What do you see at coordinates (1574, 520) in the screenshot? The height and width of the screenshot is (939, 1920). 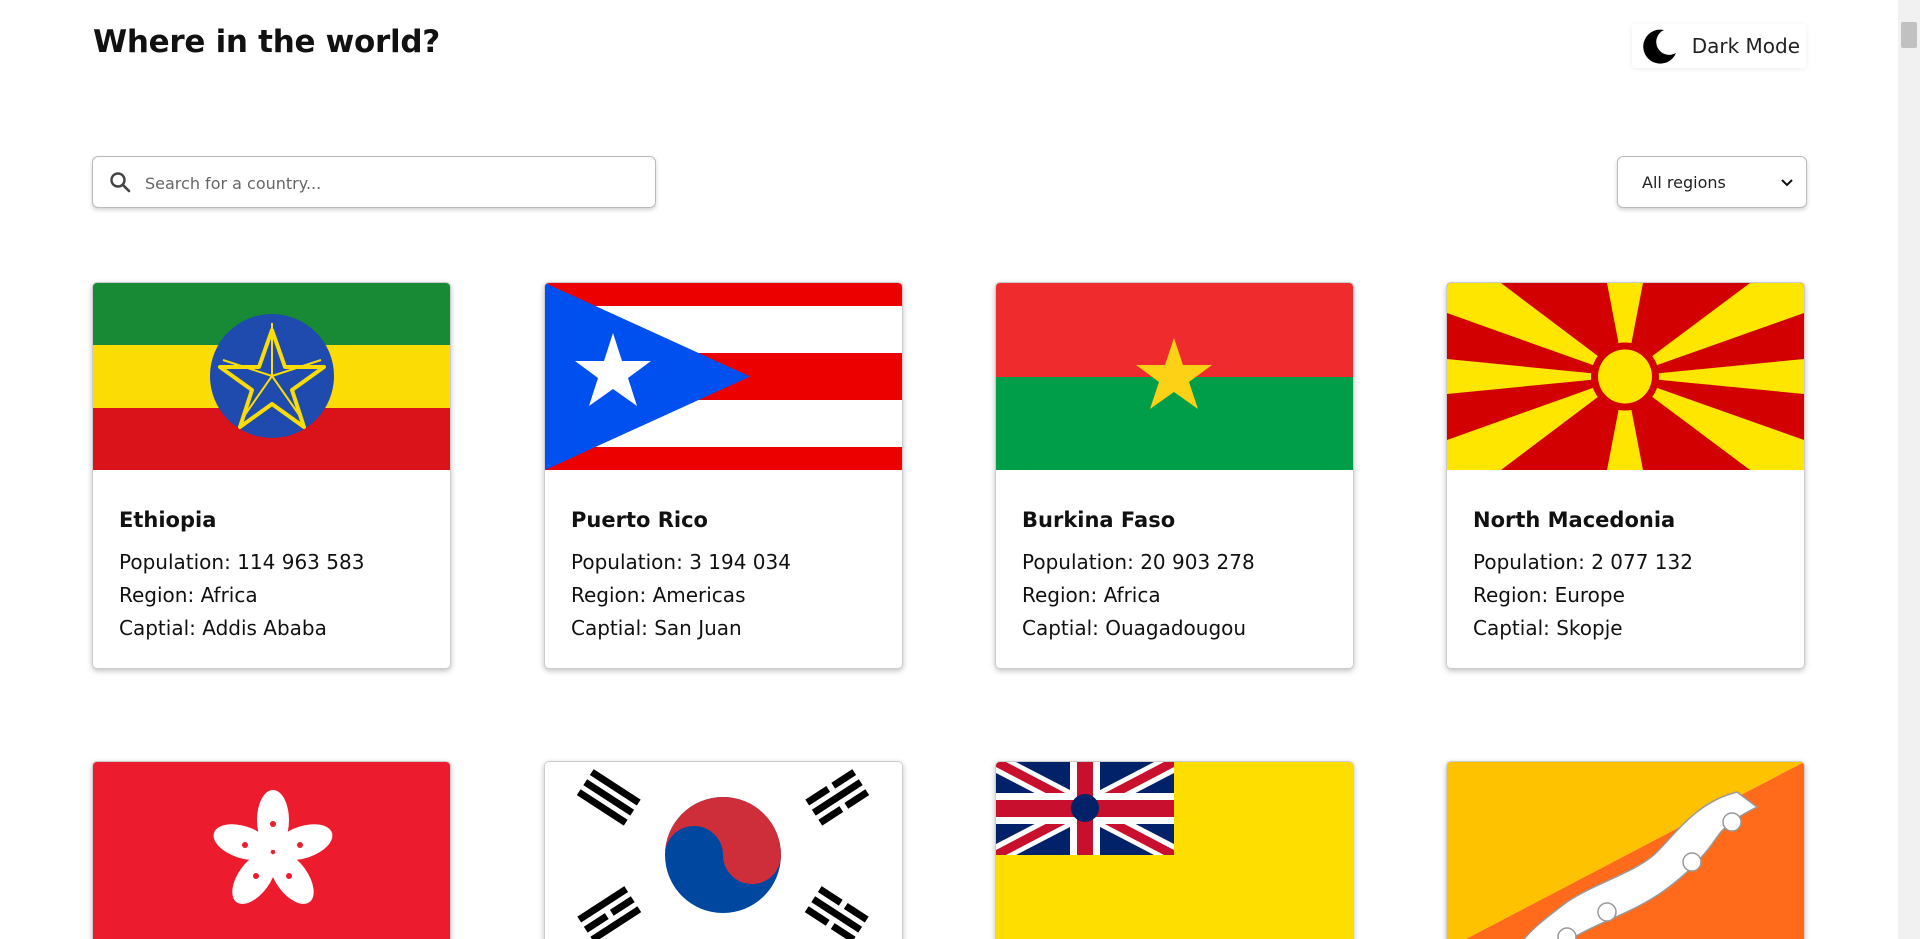 I see `country-name: North Macedonia` at bounding box center [1574, 520].